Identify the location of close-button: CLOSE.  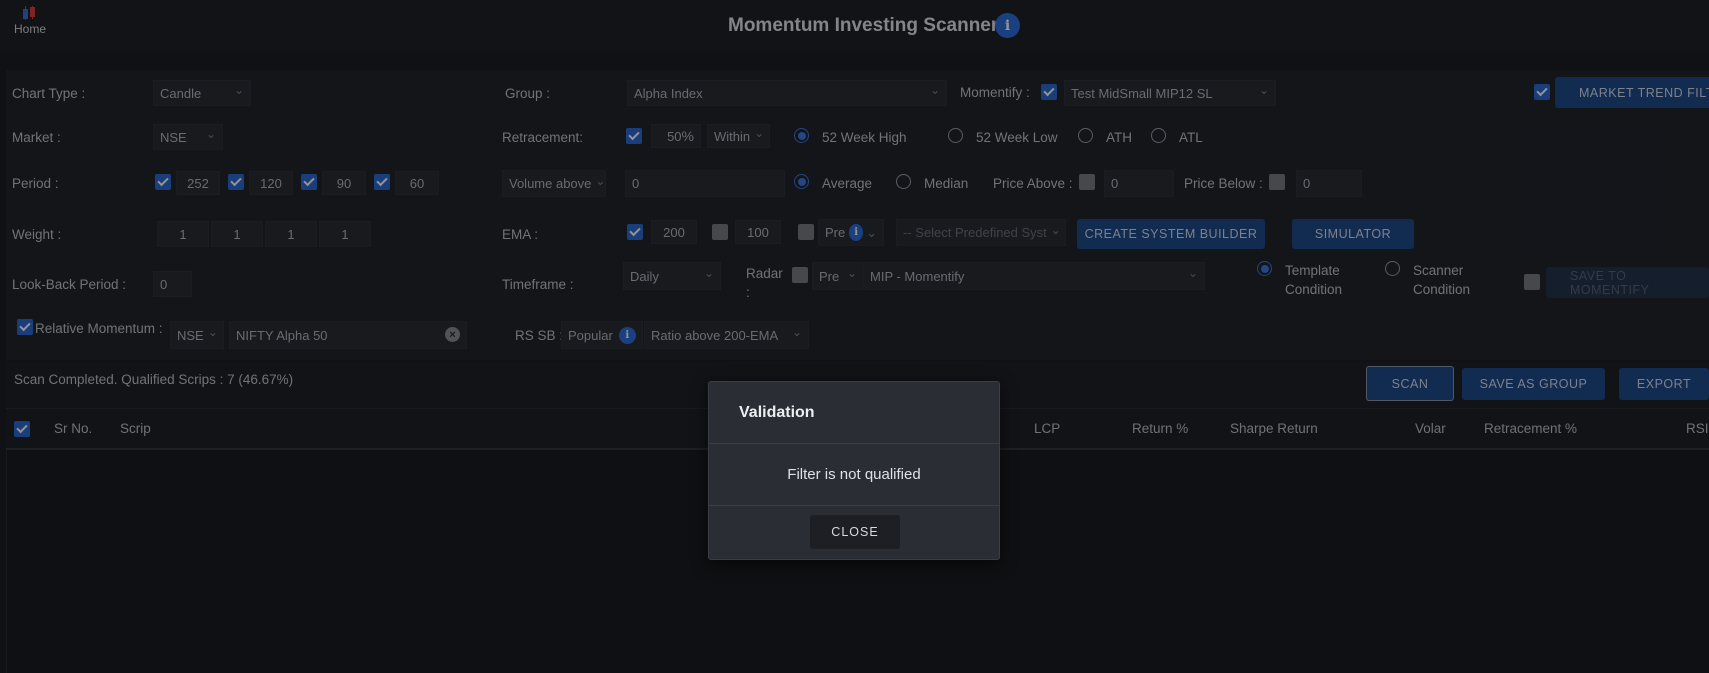
(855, 532).